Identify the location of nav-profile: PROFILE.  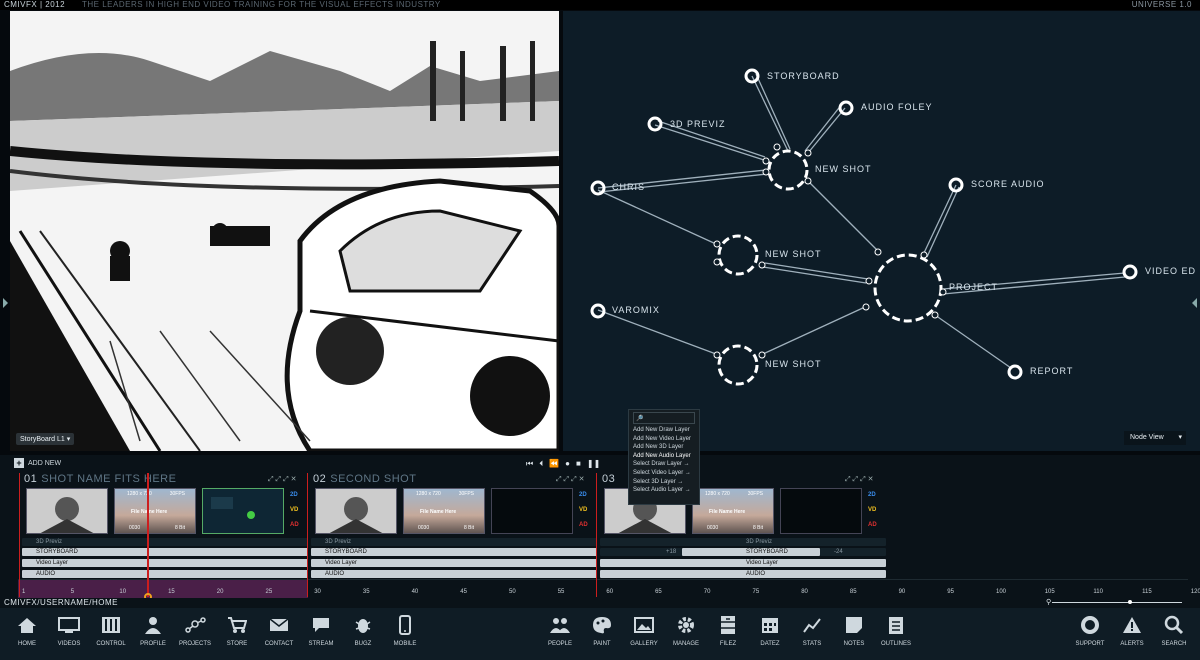
(153, 630).